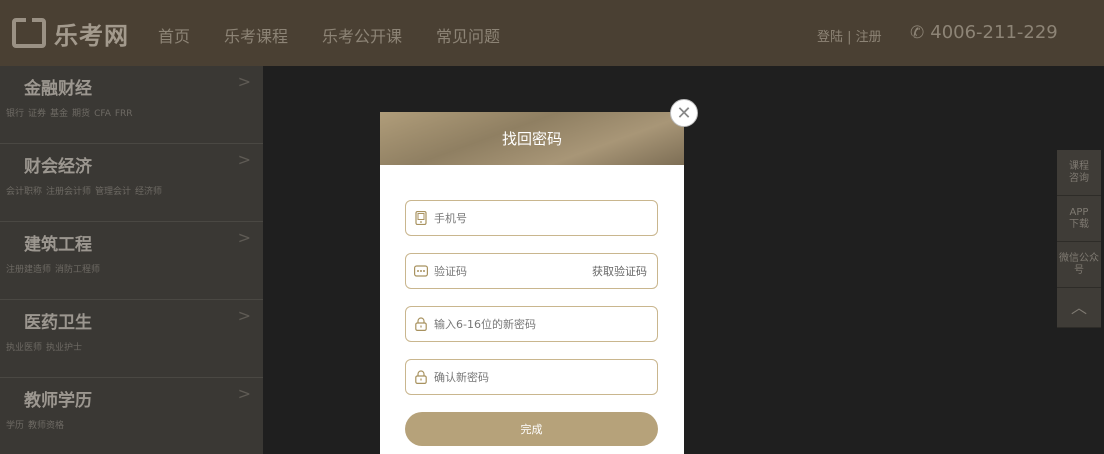 The height and width of the screenshot is (454, 1104). What do you see at coordinates (131, 105) in the screenshot?
I see `category-finance: 金融财经 > 银行 证券 基金 期货 CFA FRR` at bounding box center [131, 105].